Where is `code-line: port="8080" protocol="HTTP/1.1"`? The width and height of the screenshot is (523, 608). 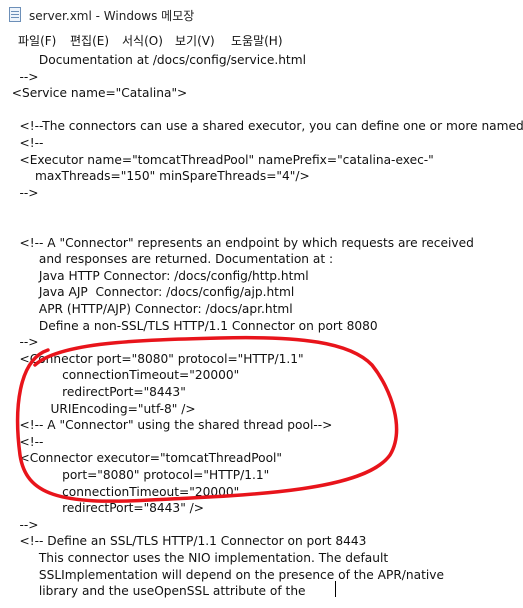
code-line: port="8080" protocol="HTTP/1.1" is located at coordinates (137, 475).